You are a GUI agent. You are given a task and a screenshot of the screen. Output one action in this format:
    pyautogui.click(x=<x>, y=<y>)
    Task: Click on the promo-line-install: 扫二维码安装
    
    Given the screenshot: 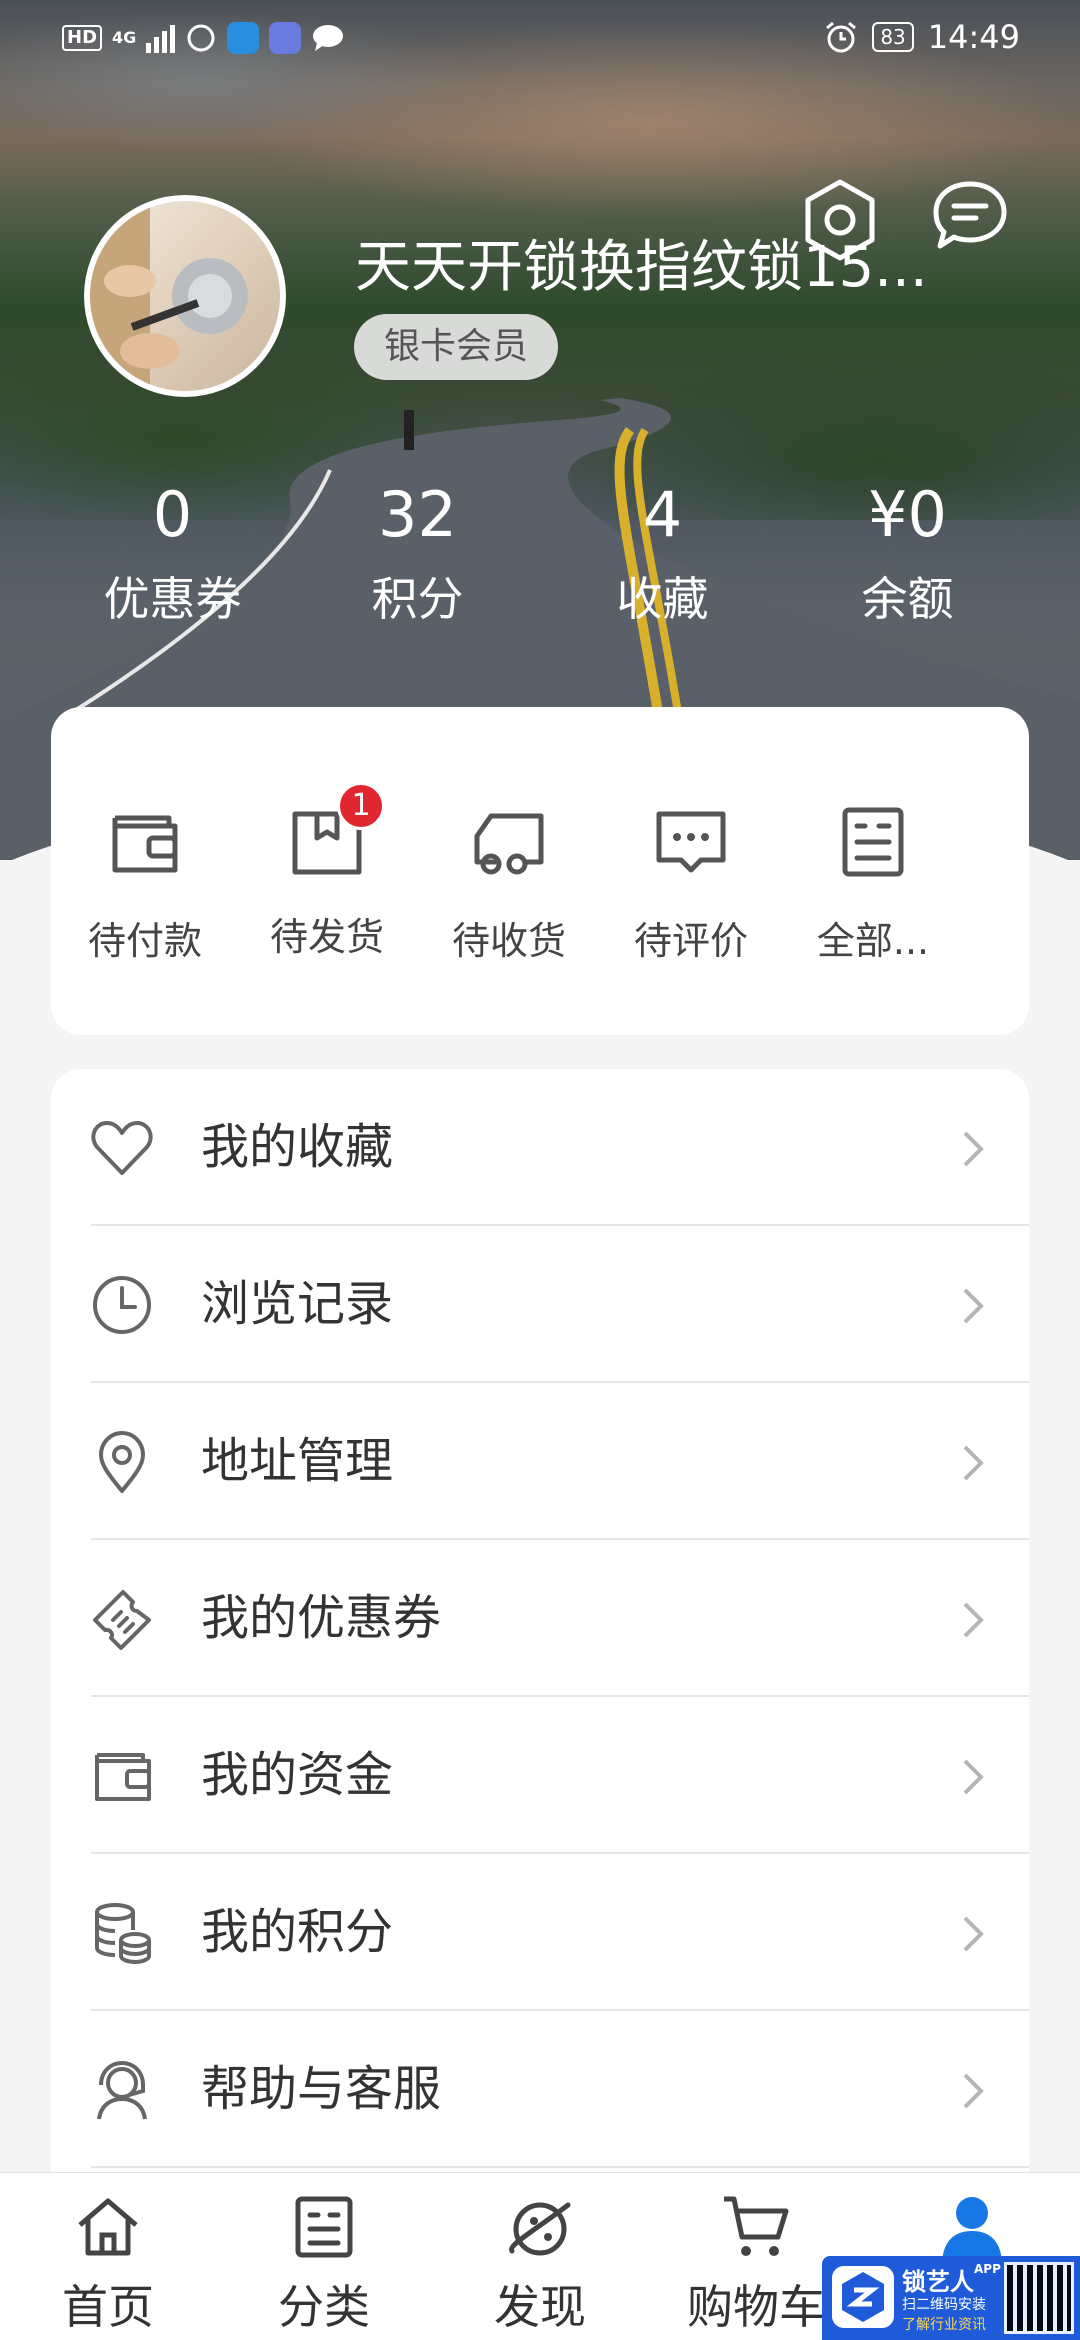 What is the action you would take?
    pyautogui.click(x=944, y=2305)
    